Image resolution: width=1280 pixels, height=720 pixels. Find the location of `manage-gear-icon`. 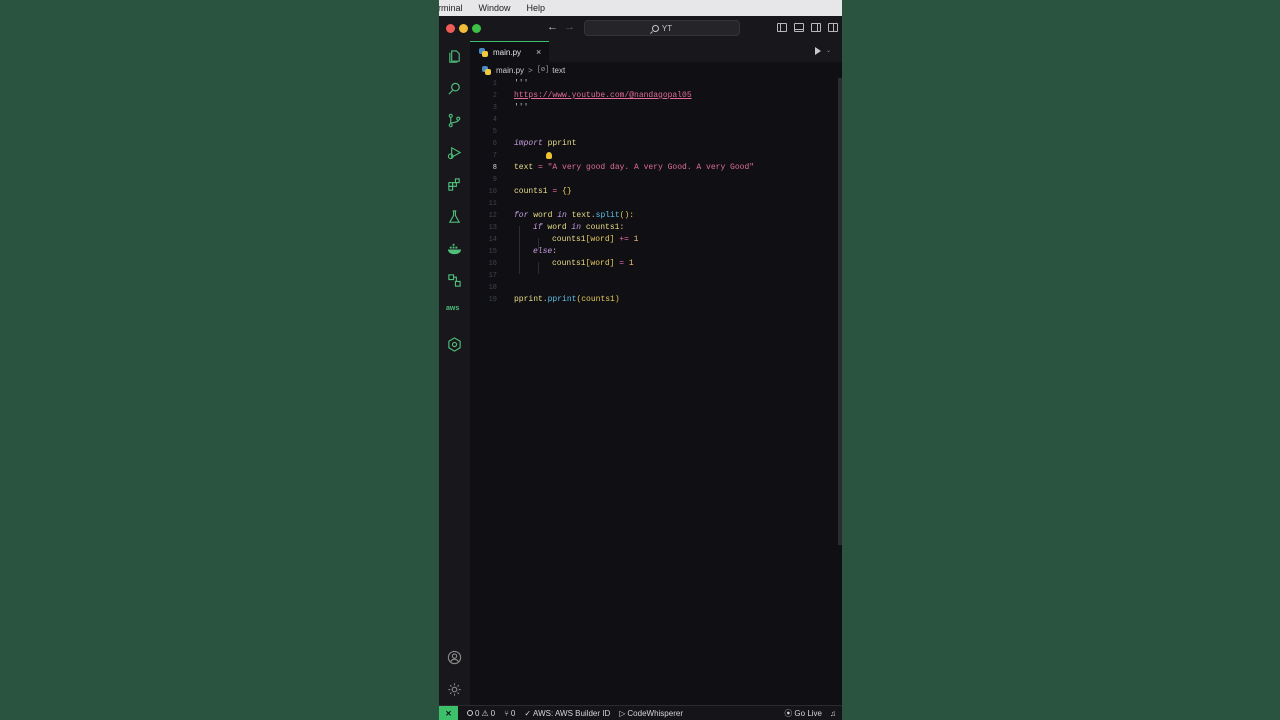

manage-gear-icon is located at coordinates (454, 689).